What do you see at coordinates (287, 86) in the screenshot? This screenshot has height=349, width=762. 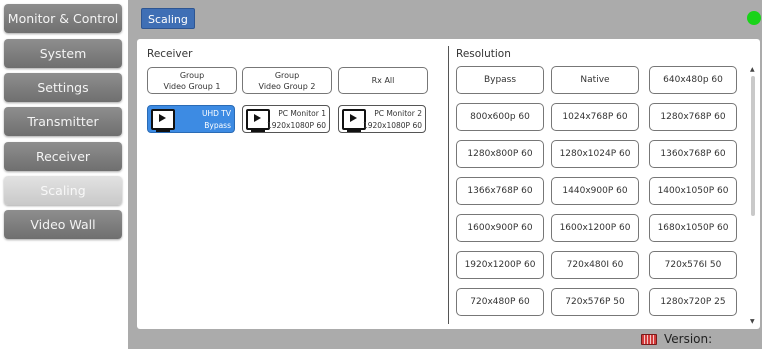 I see `group-button-line2: Video Group 2` at bounding box center [287, 86].